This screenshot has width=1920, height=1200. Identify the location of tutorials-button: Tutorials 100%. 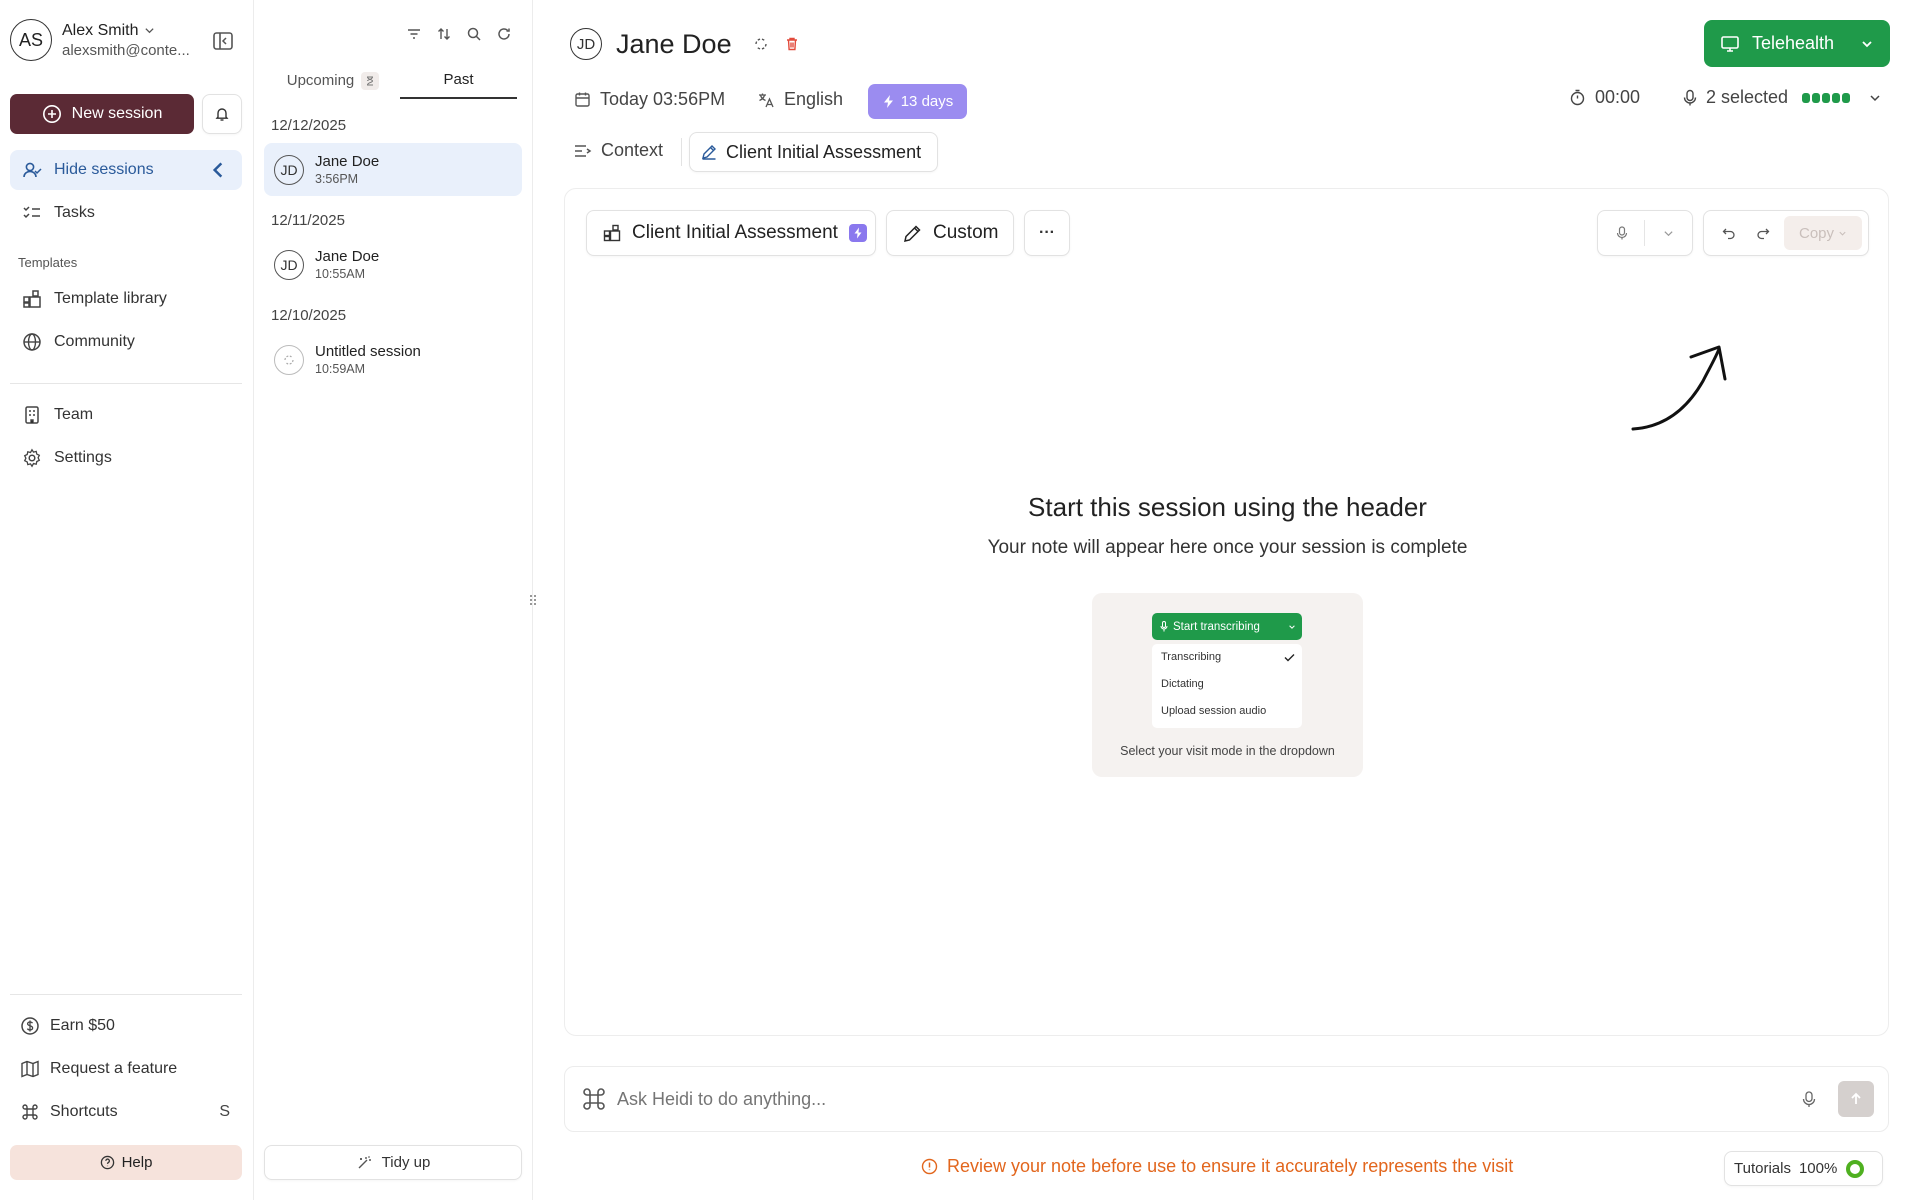
(1803, 1168).